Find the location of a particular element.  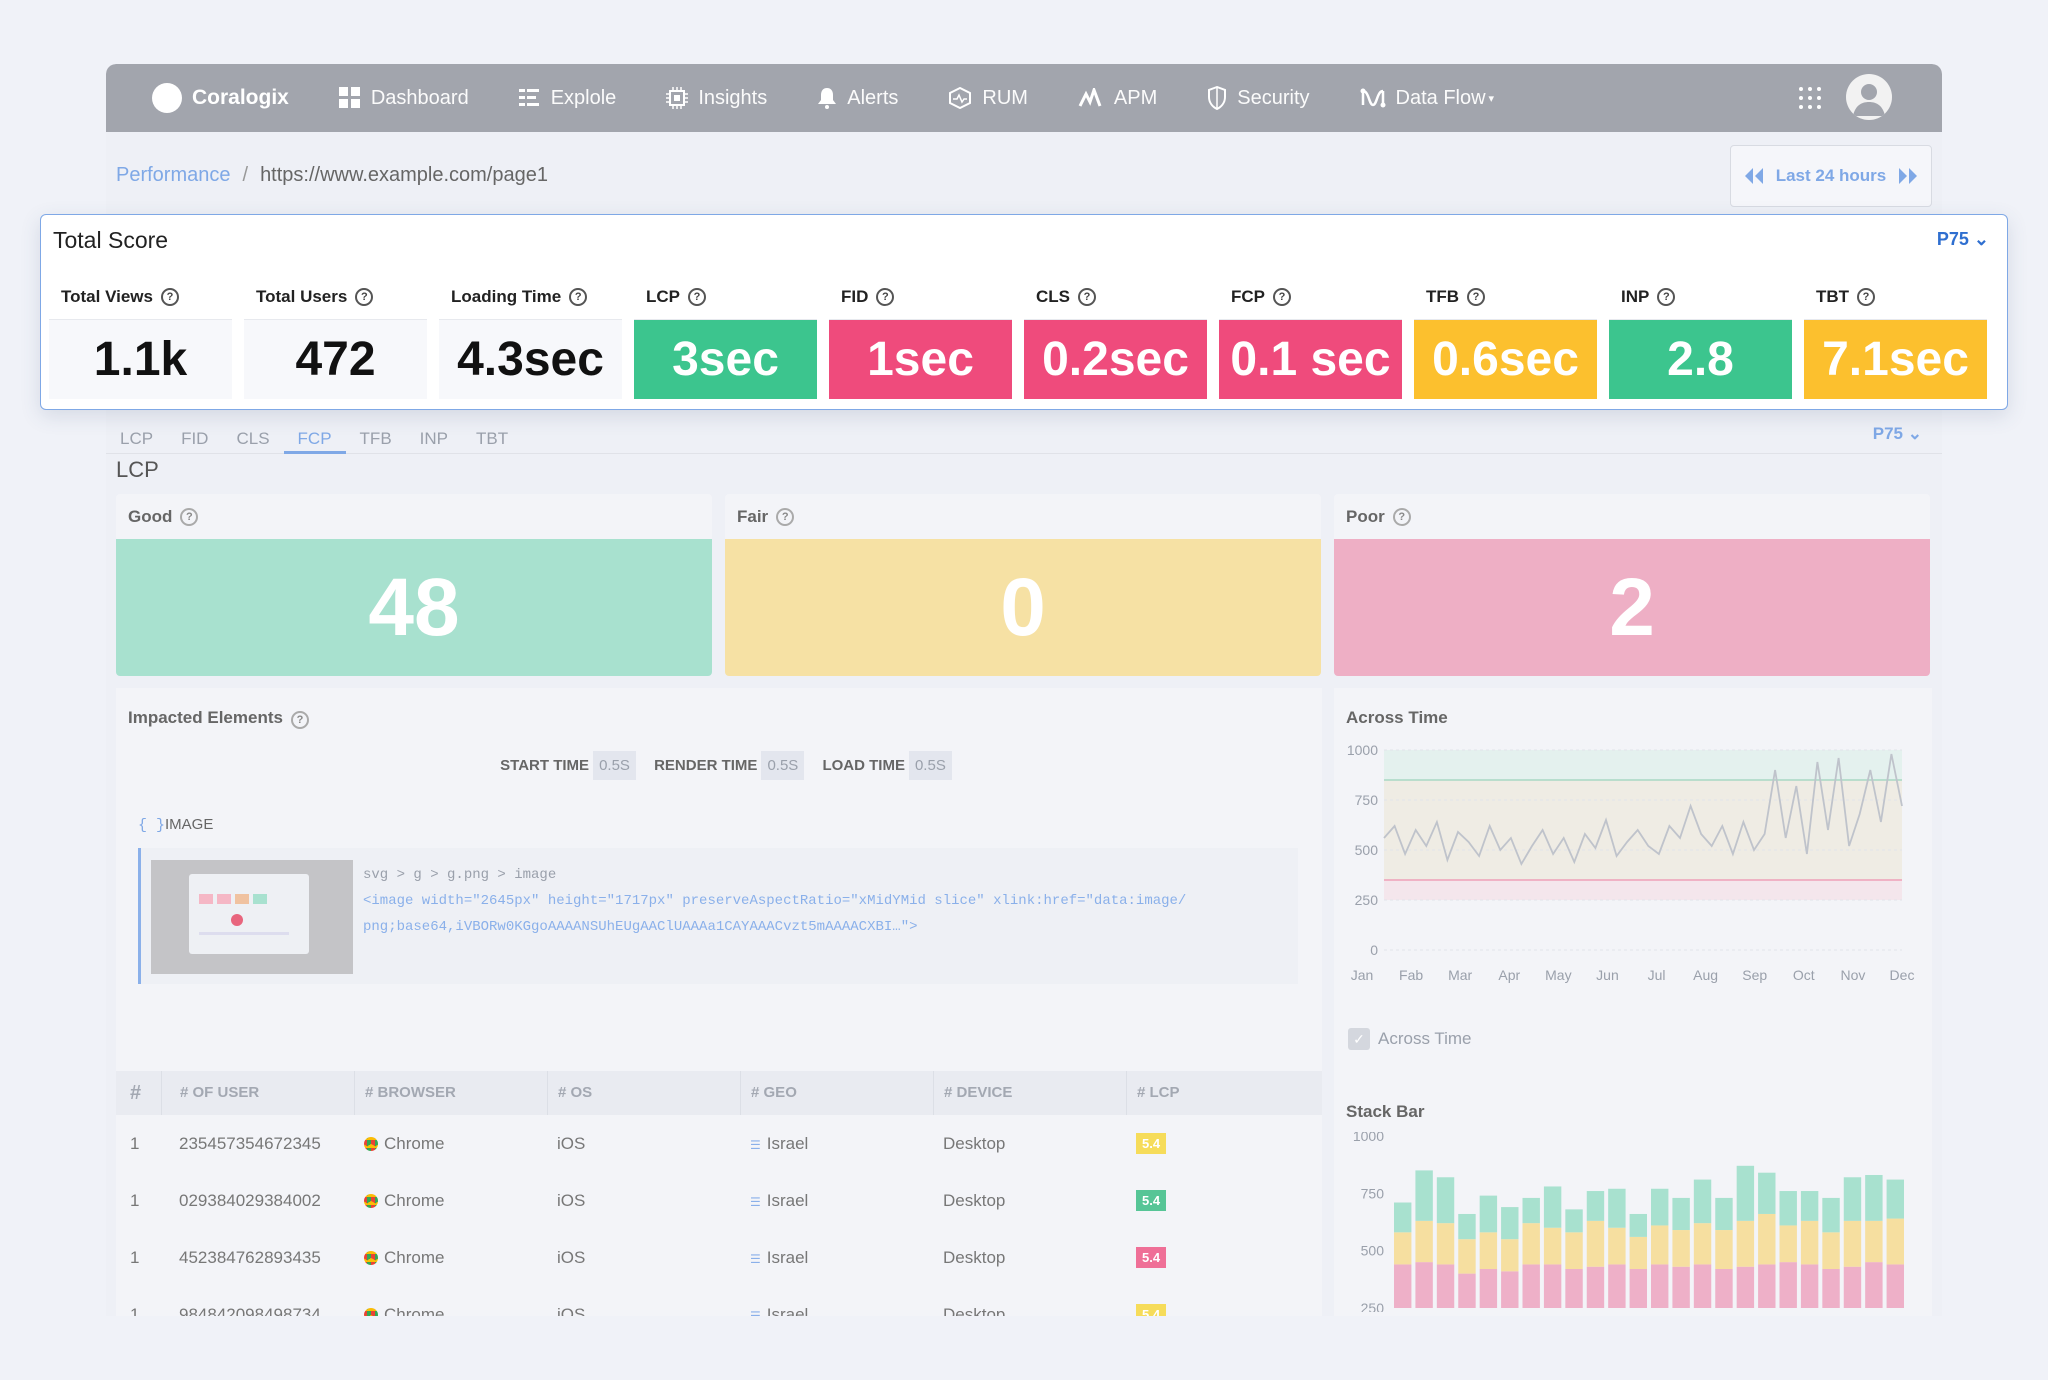

distribution-fair-card: Fair? 0 is located at coordinates (1023, 585).